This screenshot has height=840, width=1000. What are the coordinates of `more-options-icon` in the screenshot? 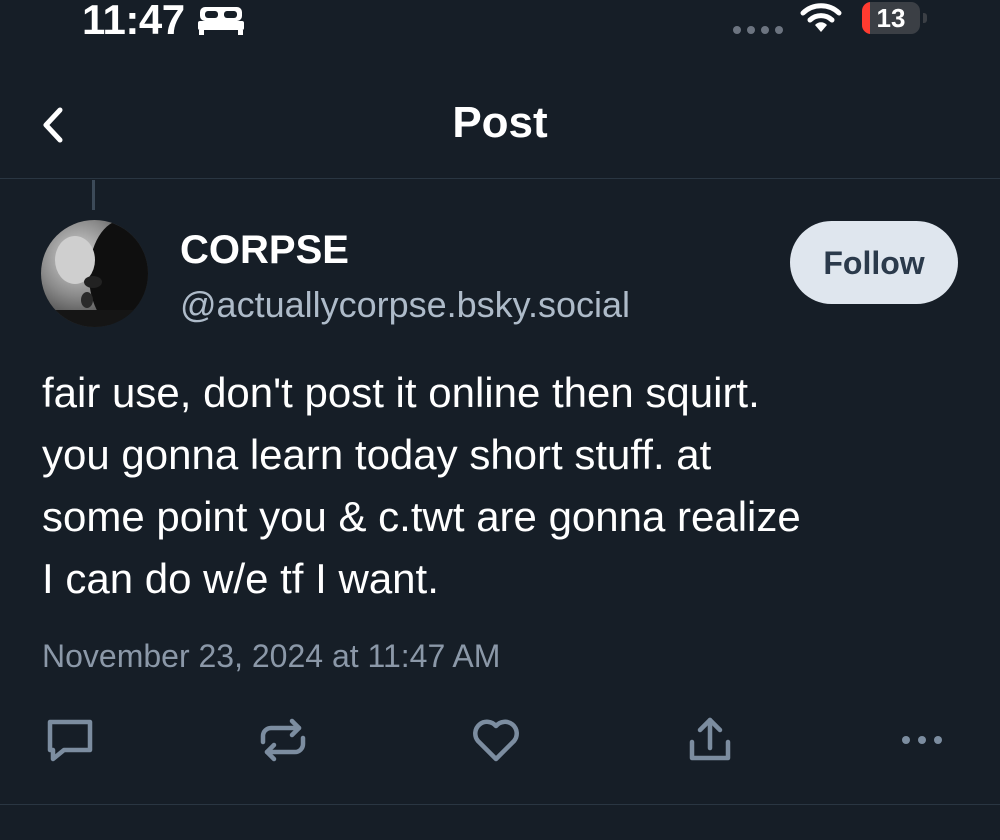 It's located at (922, 740).